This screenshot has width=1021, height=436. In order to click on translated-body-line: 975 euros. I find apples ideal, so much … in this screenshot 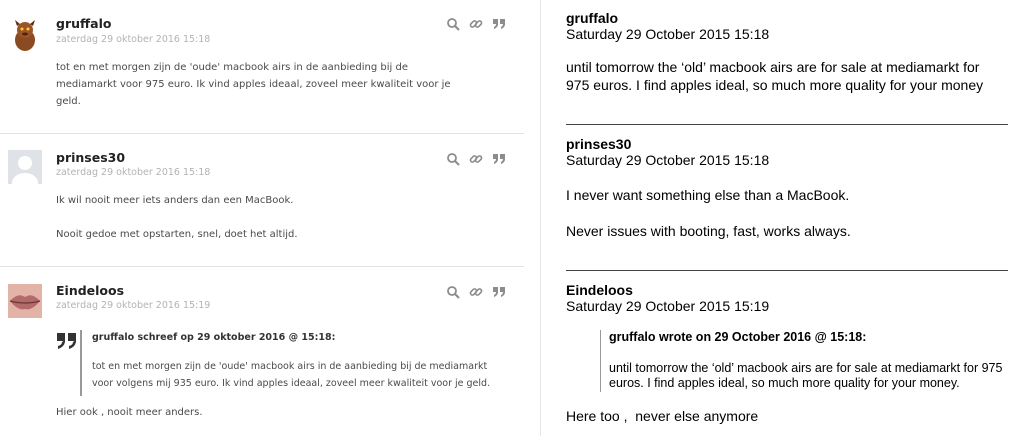, I will do `click(775, 85)`.